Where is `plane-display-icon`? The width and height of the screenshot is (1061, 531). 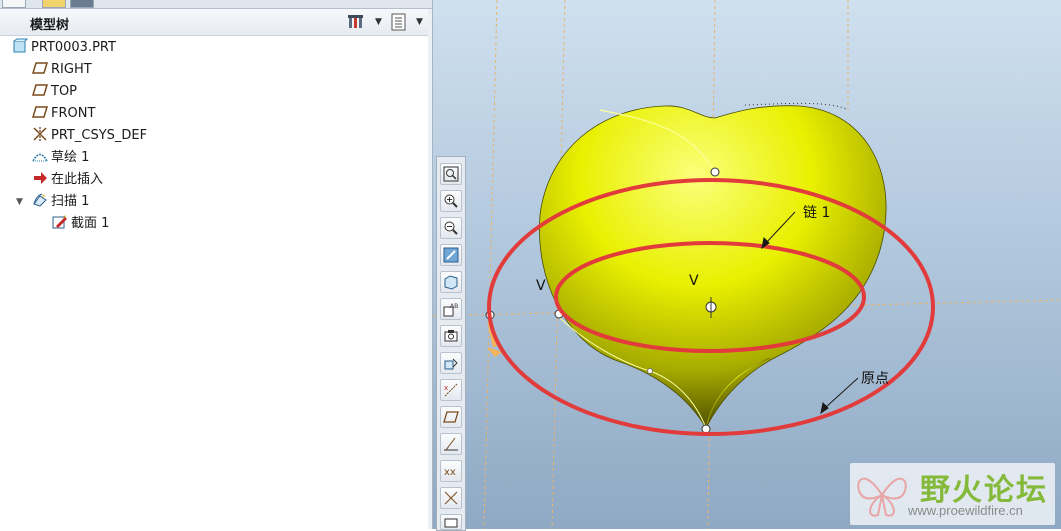
plane-display-icon is located at coordinates (451, 417).